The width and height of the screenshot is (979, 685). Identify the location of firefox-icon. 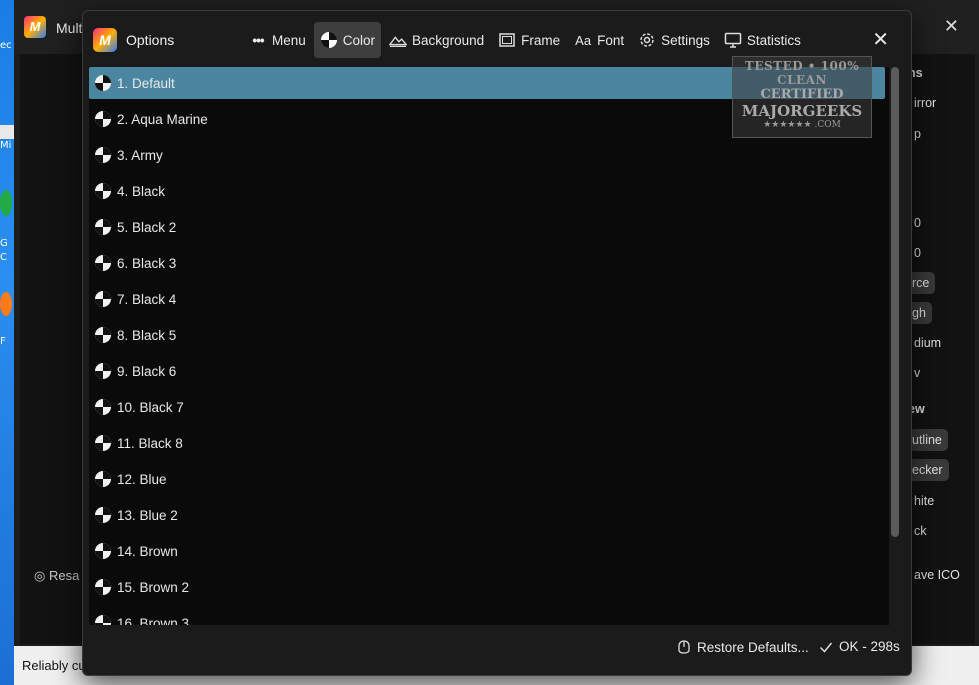
(6, 304).